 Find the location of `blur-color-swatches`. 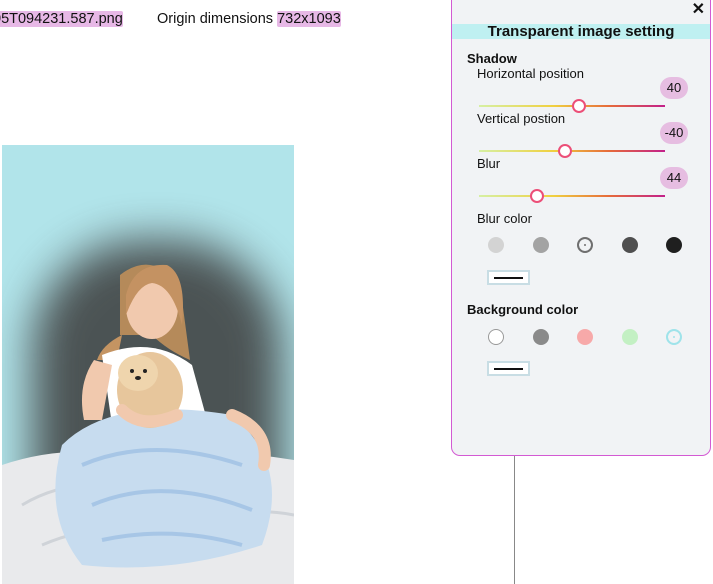

blur-color-swatches is located at coordinates (585, 246).